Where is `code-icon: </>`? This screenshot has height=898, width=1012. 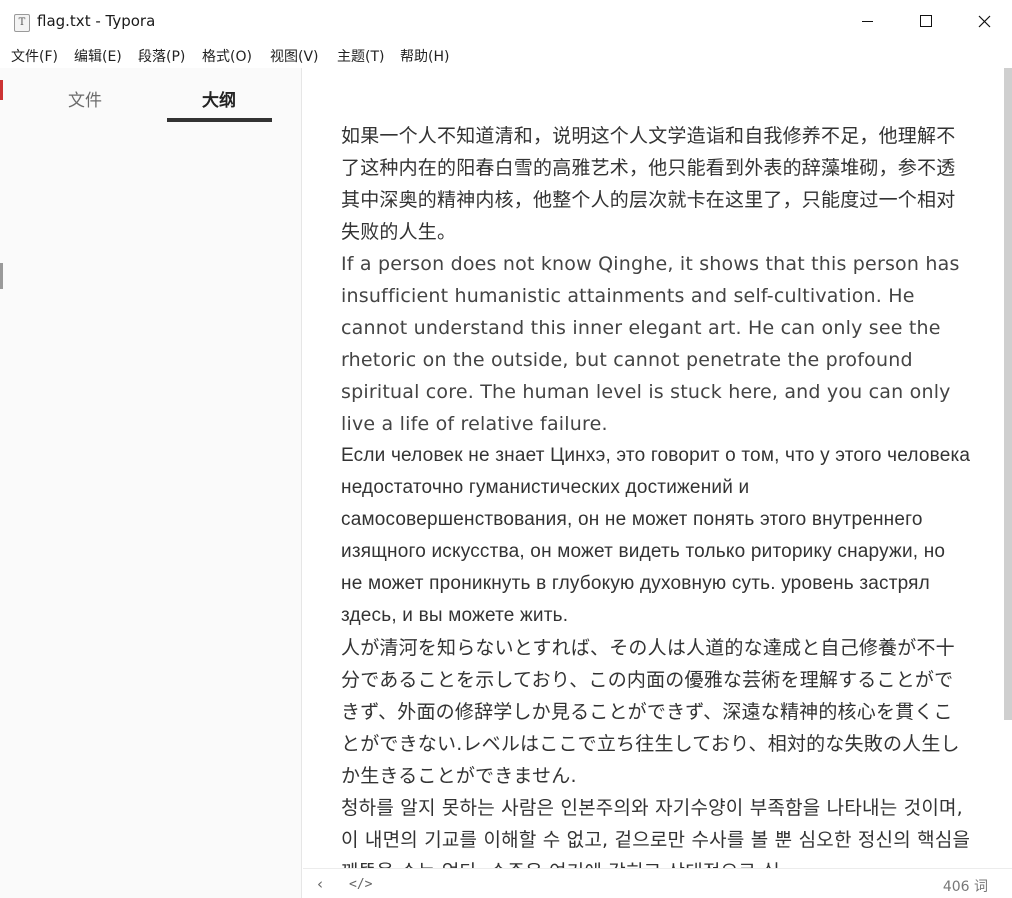 code-icon: </> is located at coordinates (360, 884).